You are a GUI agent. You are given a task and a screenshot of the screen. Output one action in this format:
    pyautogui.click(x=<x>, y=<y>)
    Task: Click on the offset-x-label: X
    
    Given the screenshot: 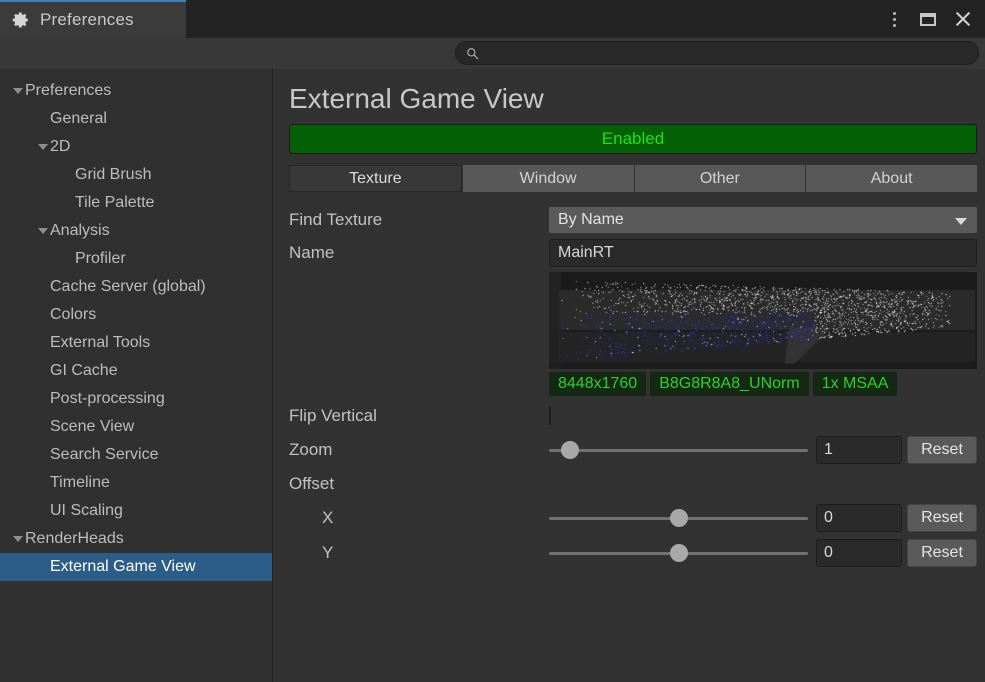 What is the action you would take?
    pyautogui.click(x=328, y=517)
    